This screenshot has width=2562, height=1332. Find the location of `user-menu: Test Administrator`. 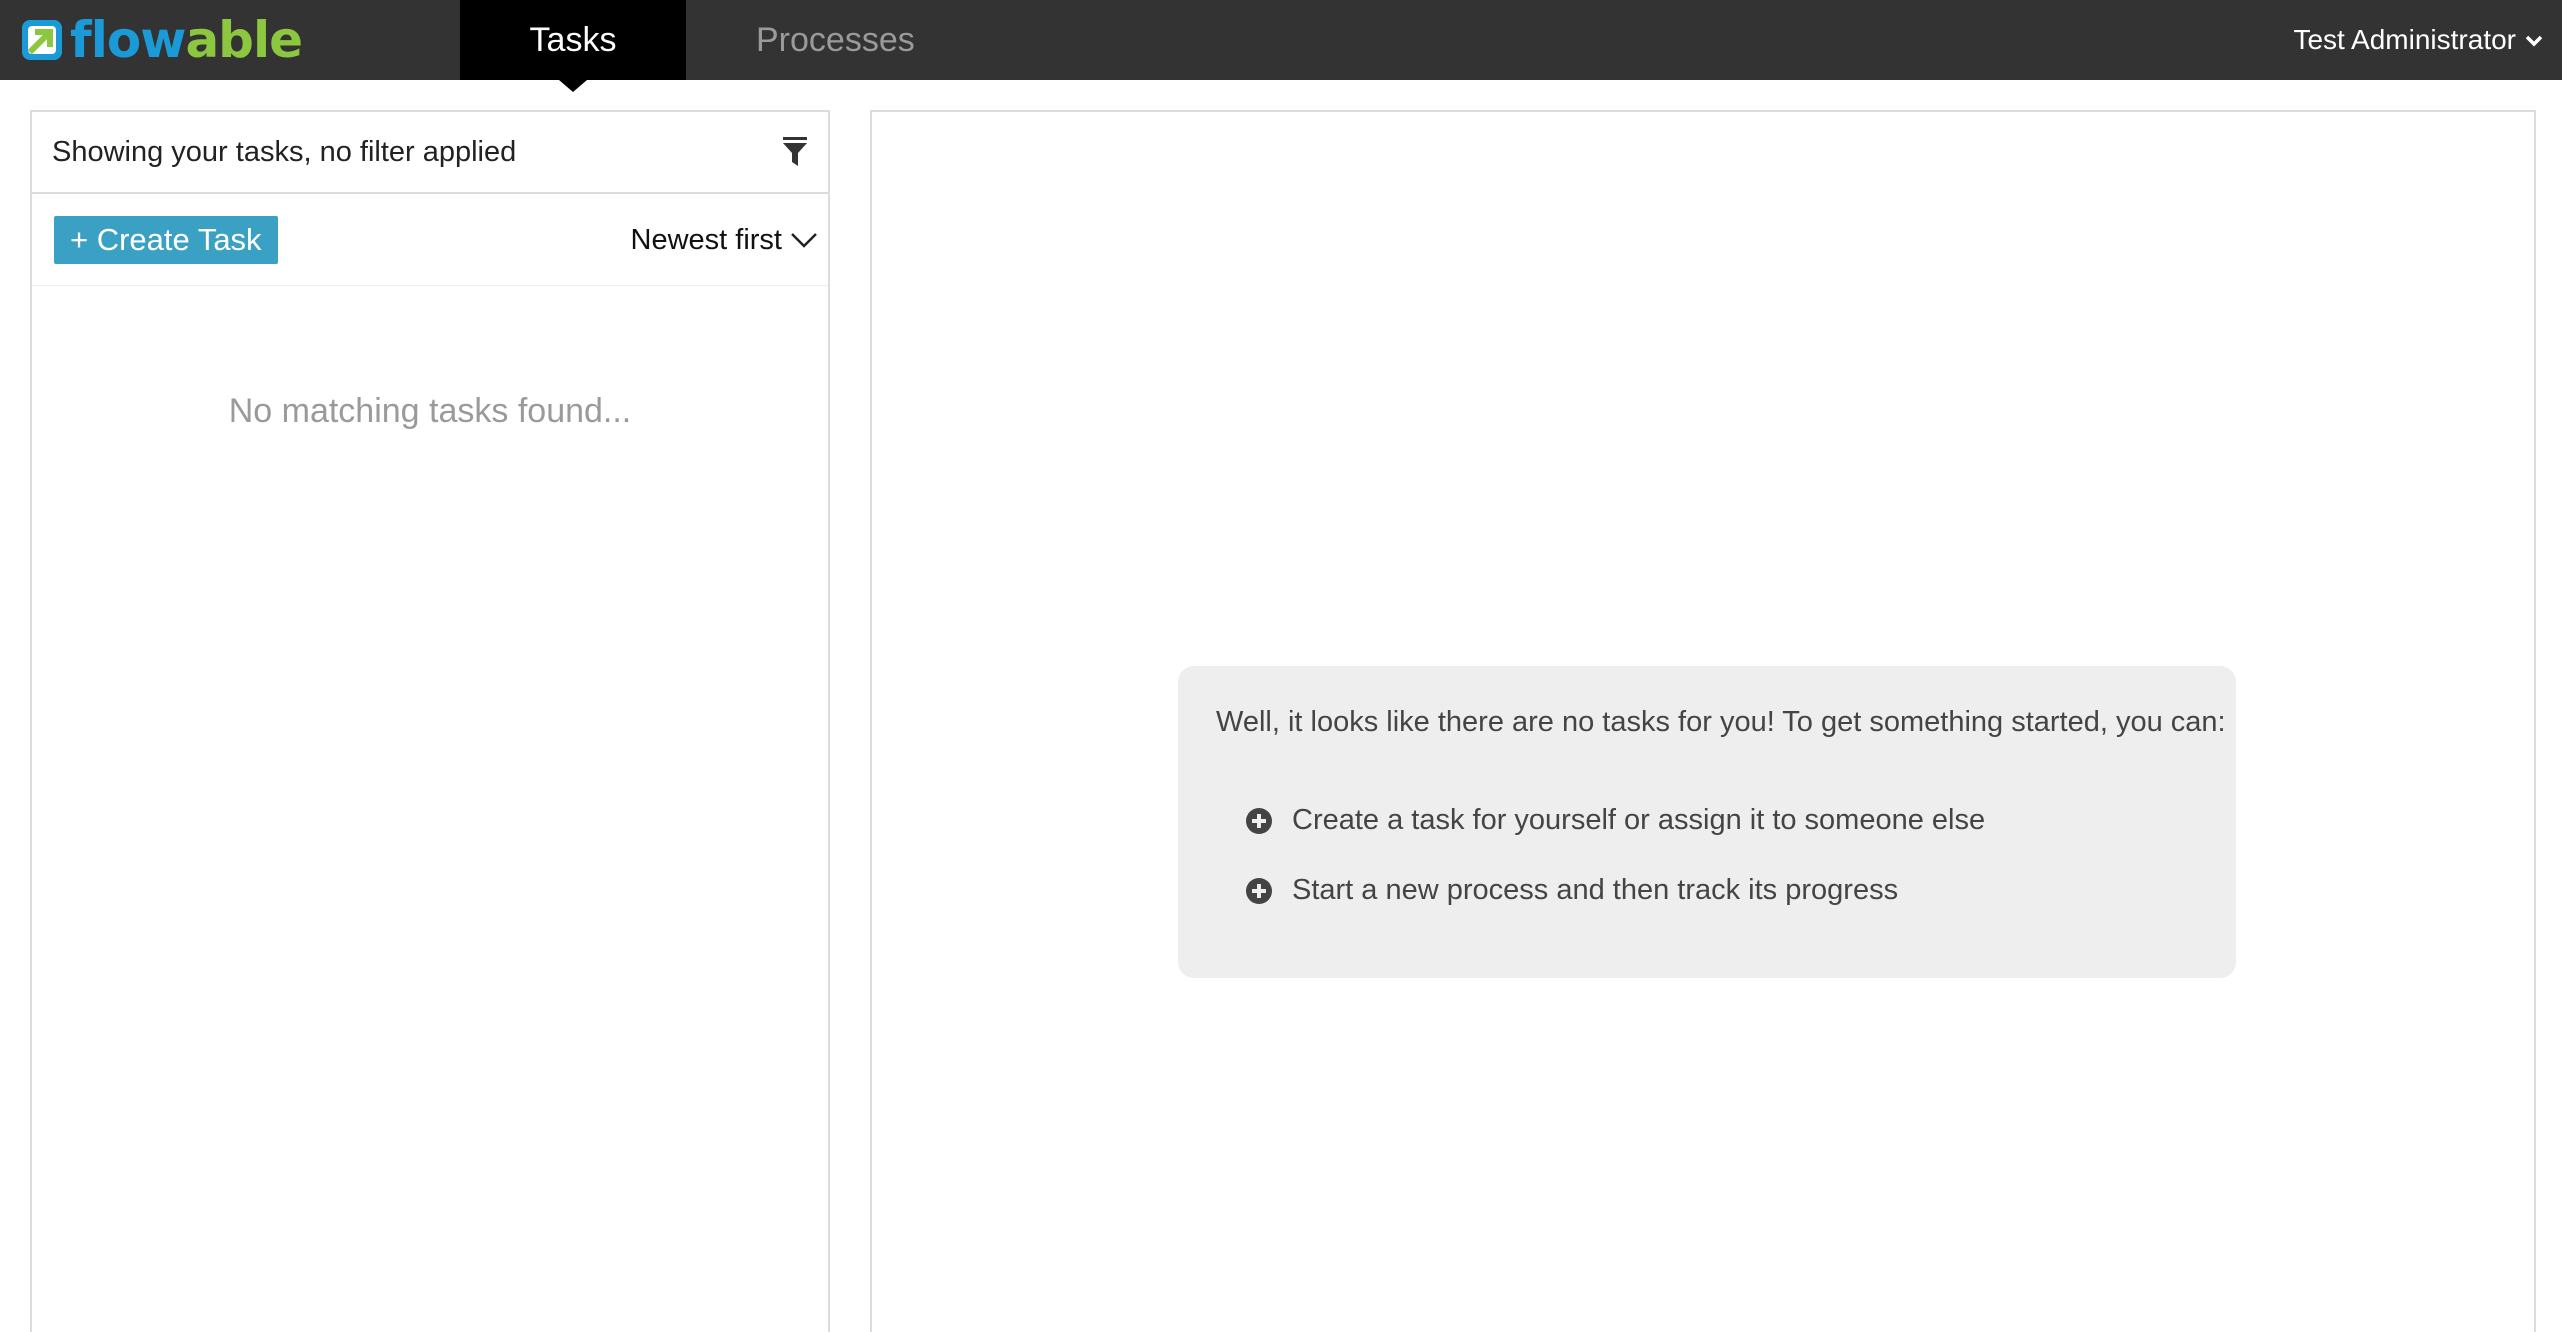

user-menu: Test Administrator is located at coordinates (2418, 40).